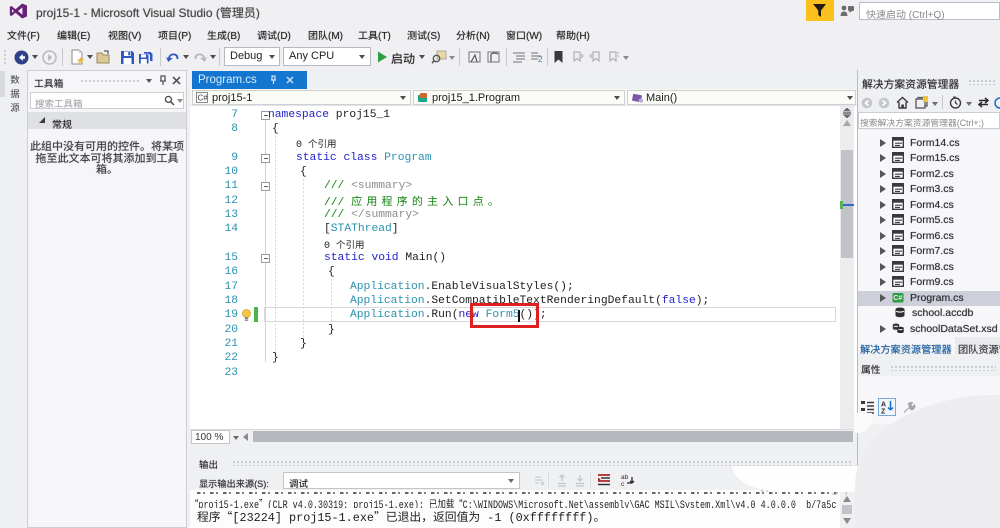  Describe the element at coordinates (883, 405) in the screenshot. I see `svg-text: A` at that location.